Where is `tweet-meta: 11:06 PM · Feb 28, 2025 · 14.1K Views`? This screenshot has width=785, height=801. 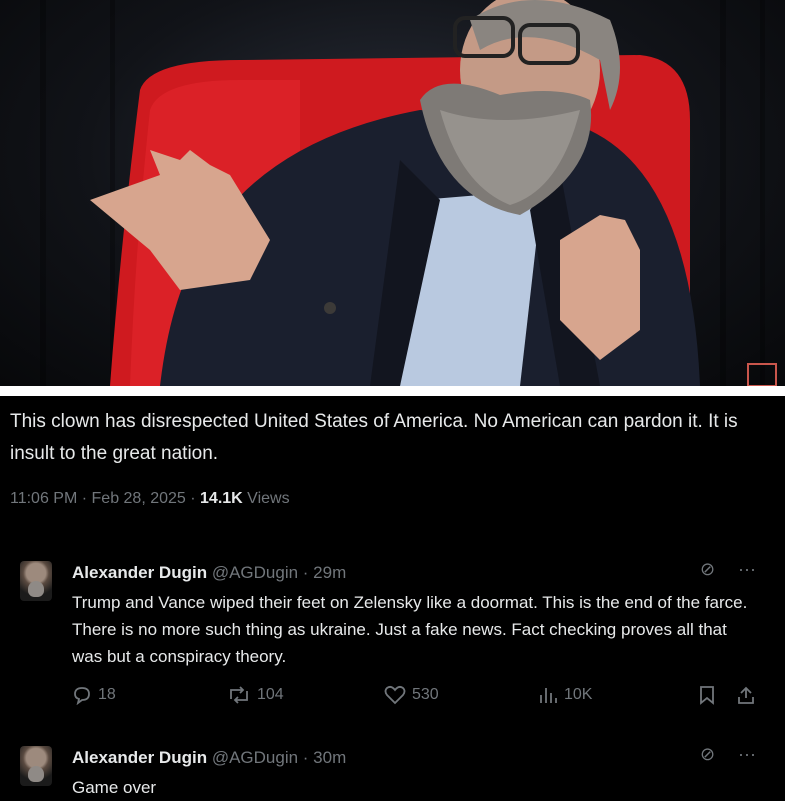 tweet-meta: 11:06 PM · Feb 28, 2025 · 14.1K Views is located at coordinates (150, 499).